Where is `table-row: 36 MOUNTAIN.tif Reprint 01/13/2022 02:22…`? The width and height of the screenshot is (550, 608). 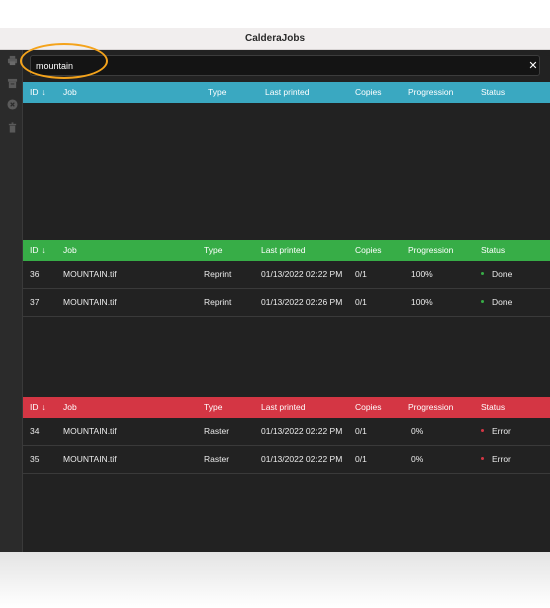 table-row: 36 MOUNTAIN.tif Reprint 01/13/2022 02:22… is located at coordinates (286, 275).